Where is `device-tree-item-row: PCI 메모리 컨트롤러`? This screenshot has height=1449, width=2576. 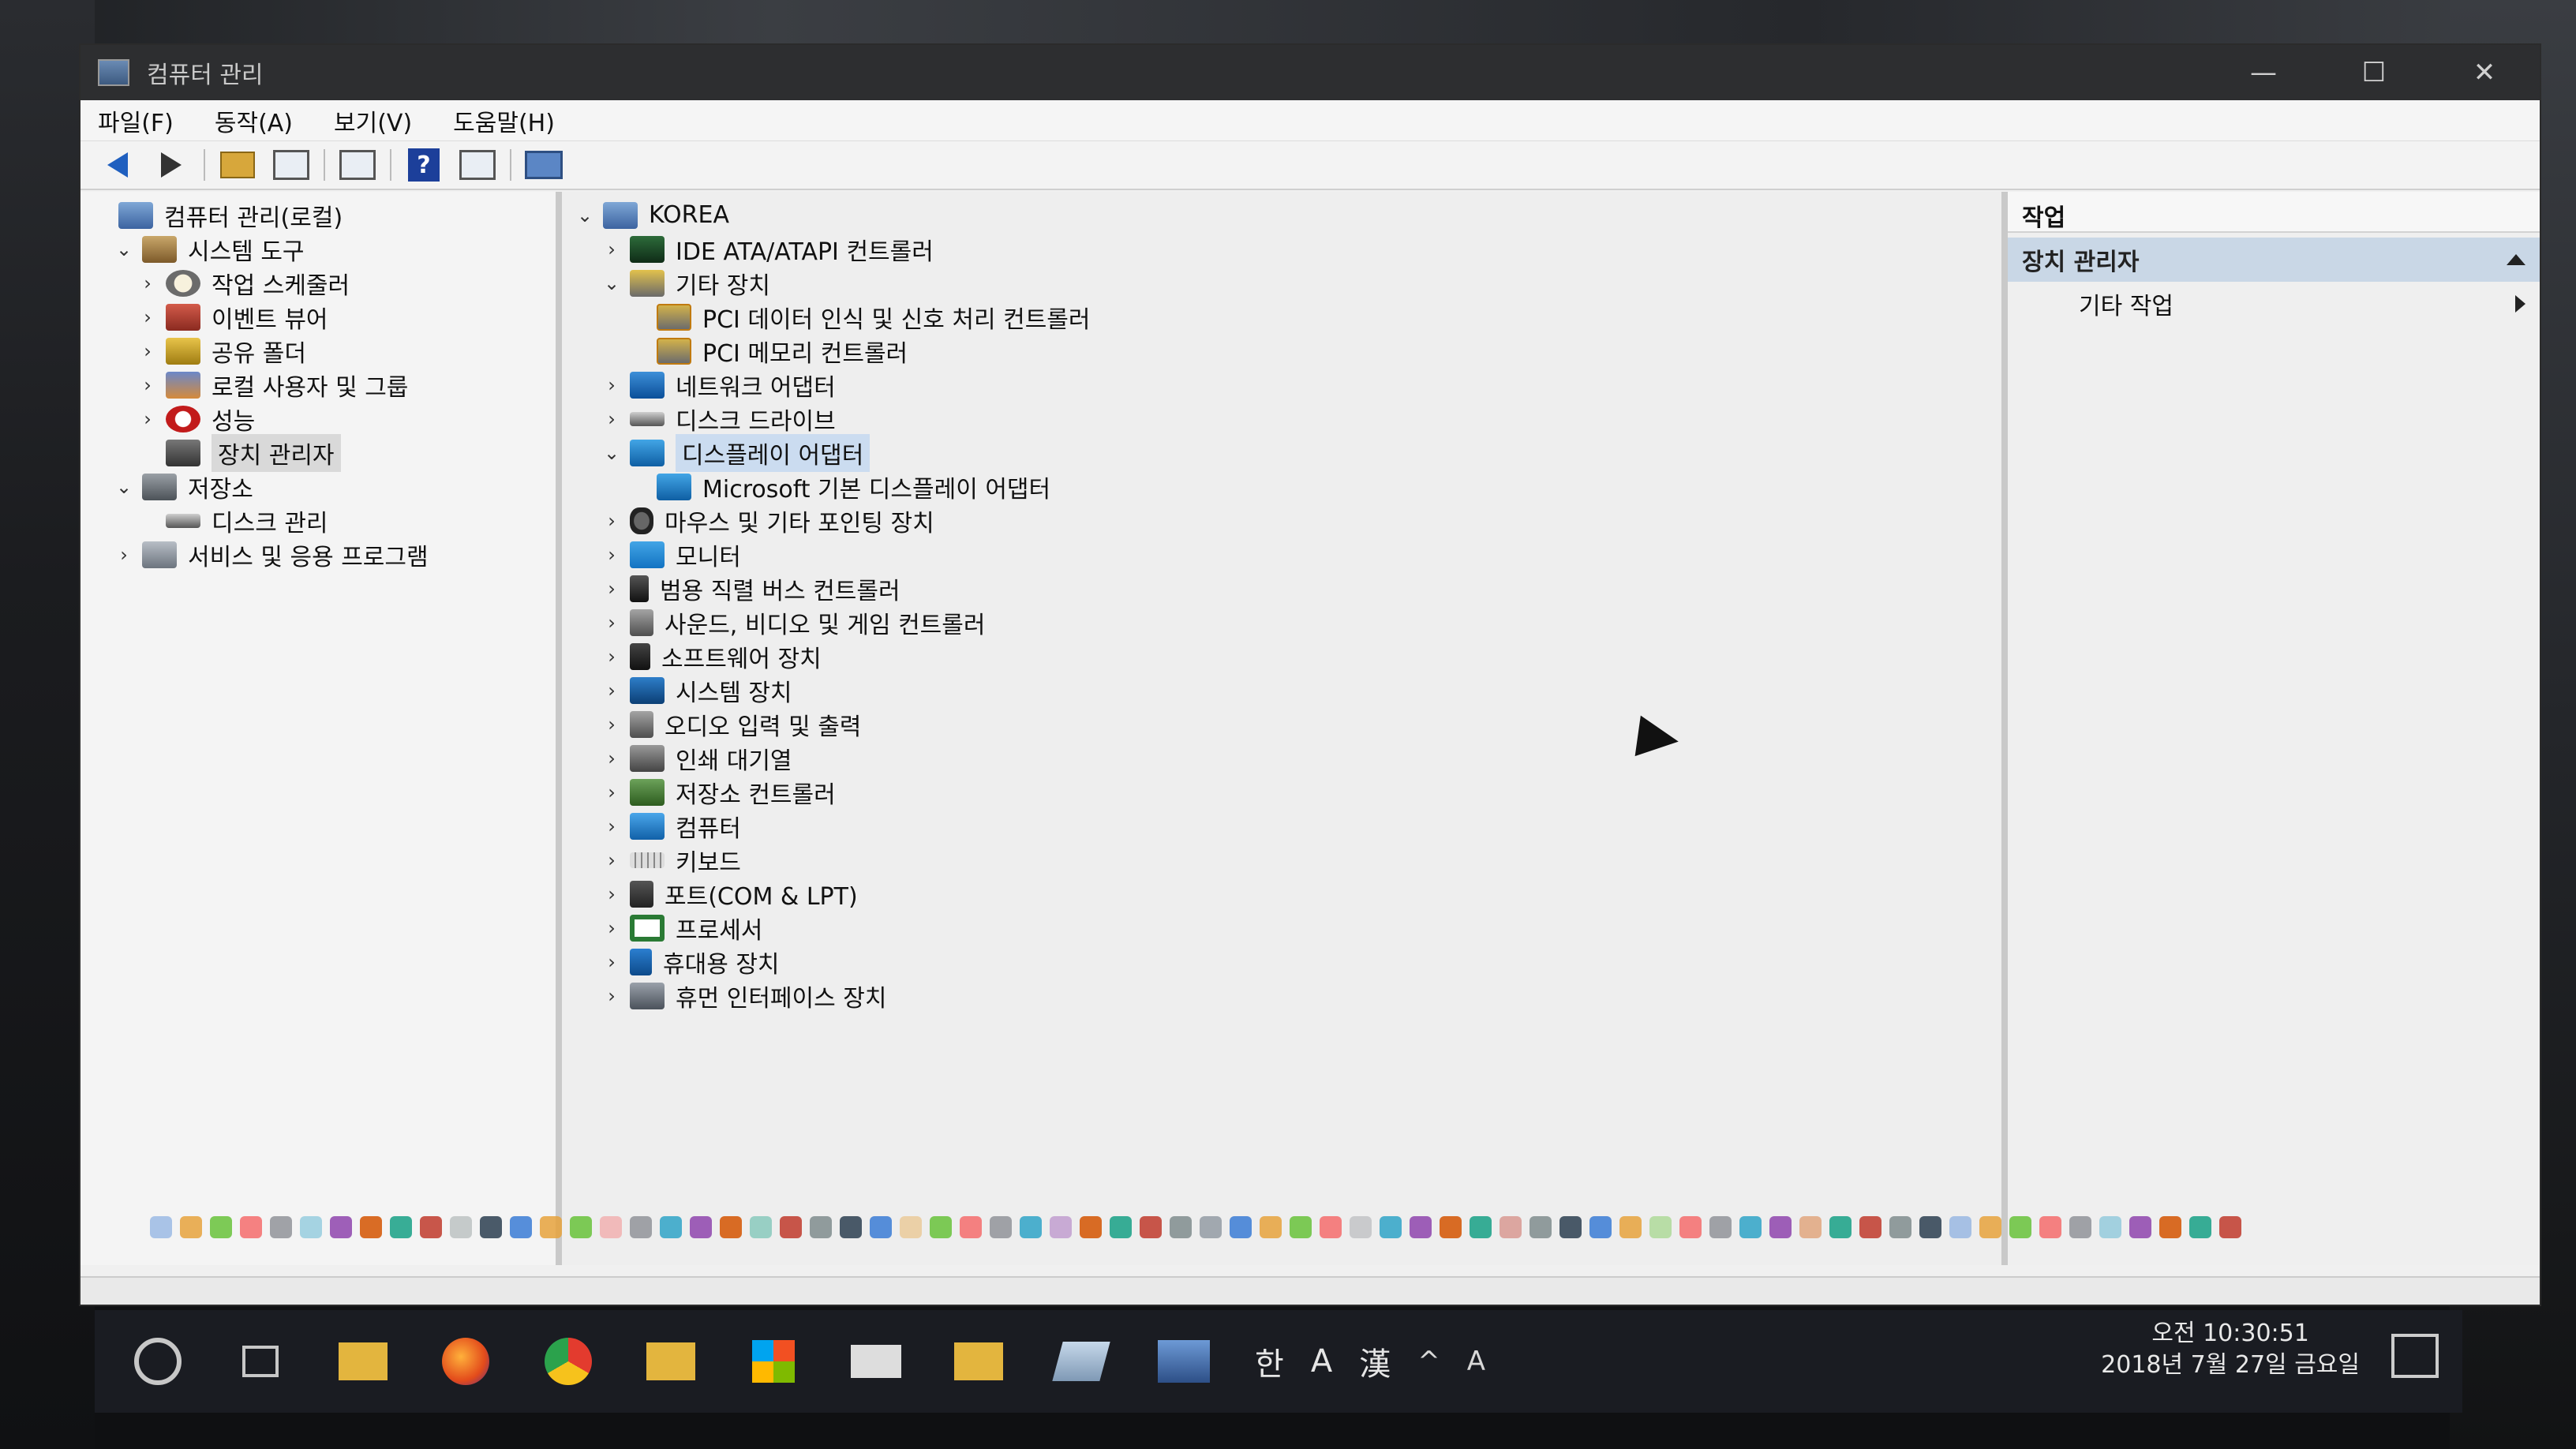
device-tree-item-row: PCI 메모리 컨트롤러 is located at coordinates (1281, 351).